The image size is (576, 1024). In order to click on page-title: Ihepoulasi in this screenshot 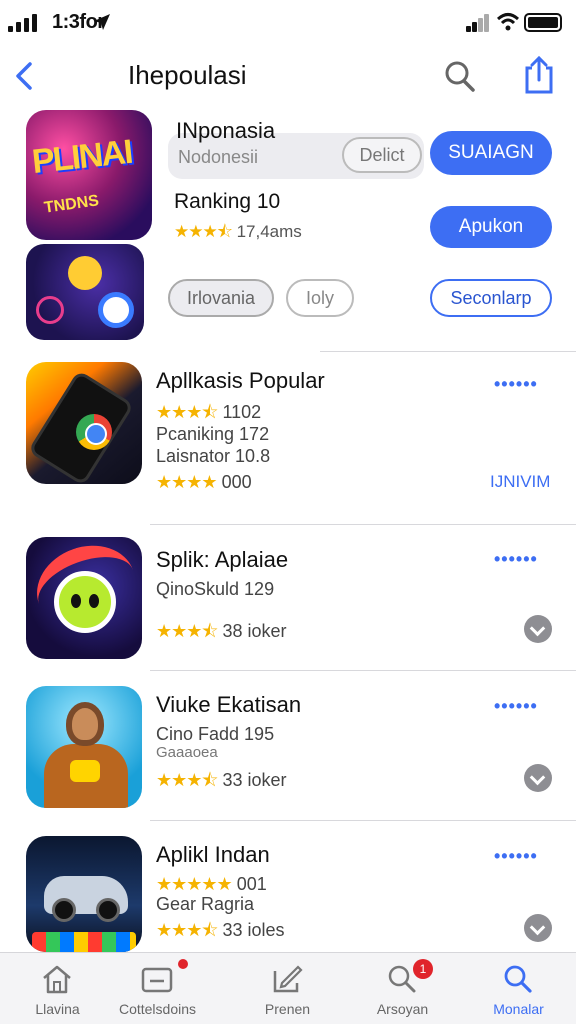, I will do `click(187, 75)`.